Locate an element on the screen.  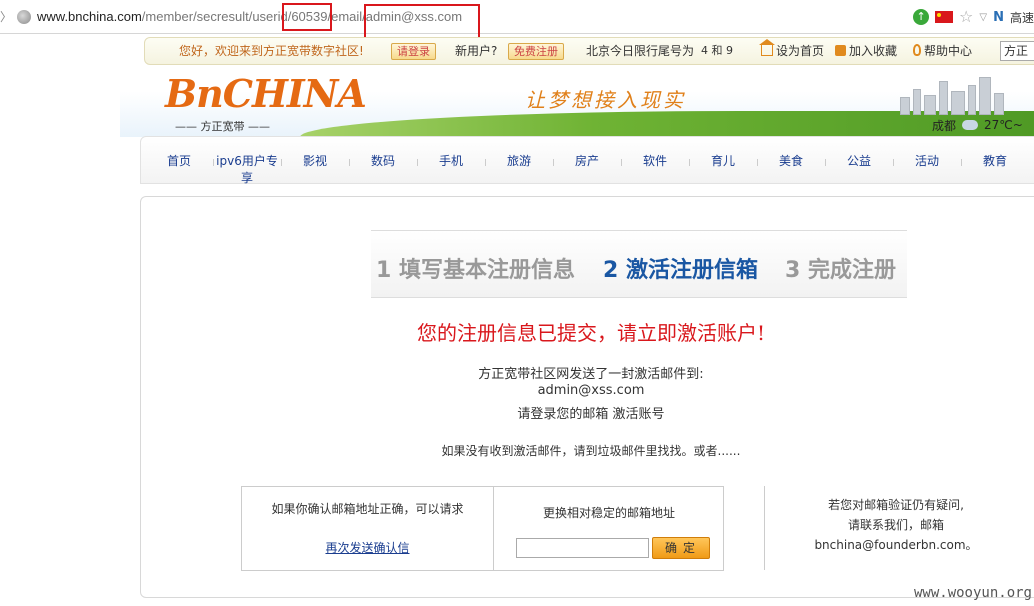
add-favorite-link: 加入收藏 is located at coordinates (866, 51).